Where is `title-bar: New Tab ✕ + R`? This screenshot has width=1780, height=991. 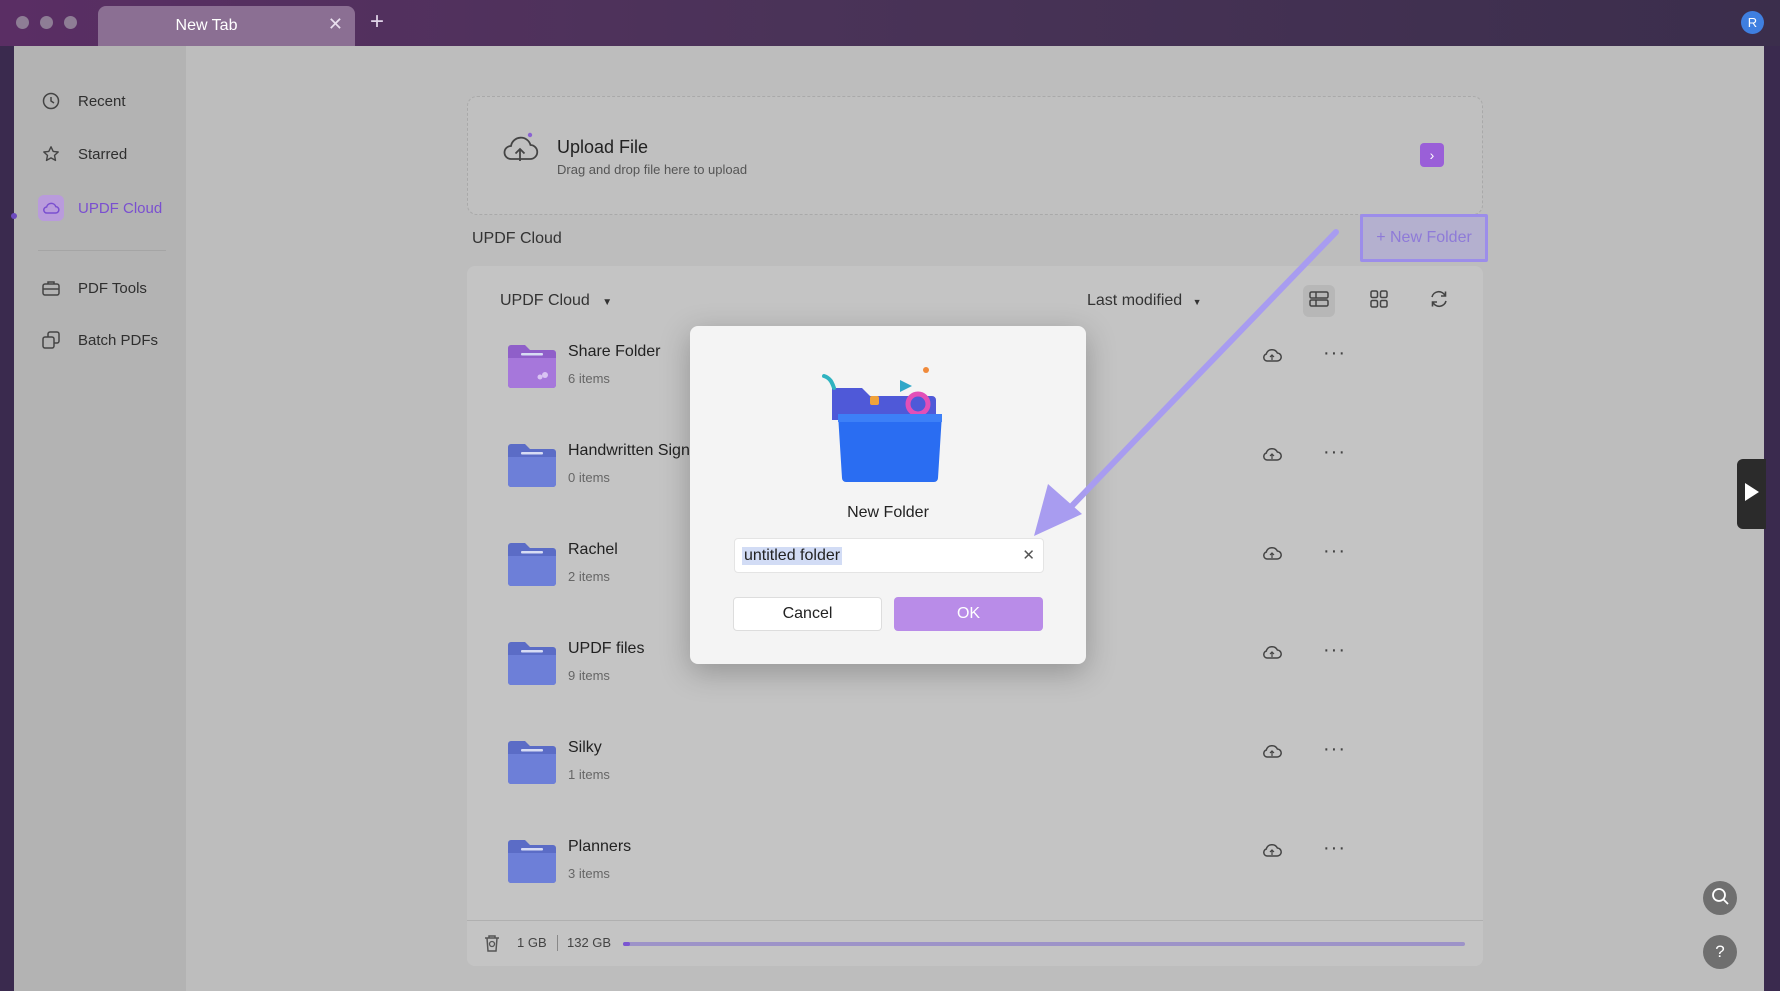
title-bar: New Tab ✕ + R is located at coordinates (890, 23).